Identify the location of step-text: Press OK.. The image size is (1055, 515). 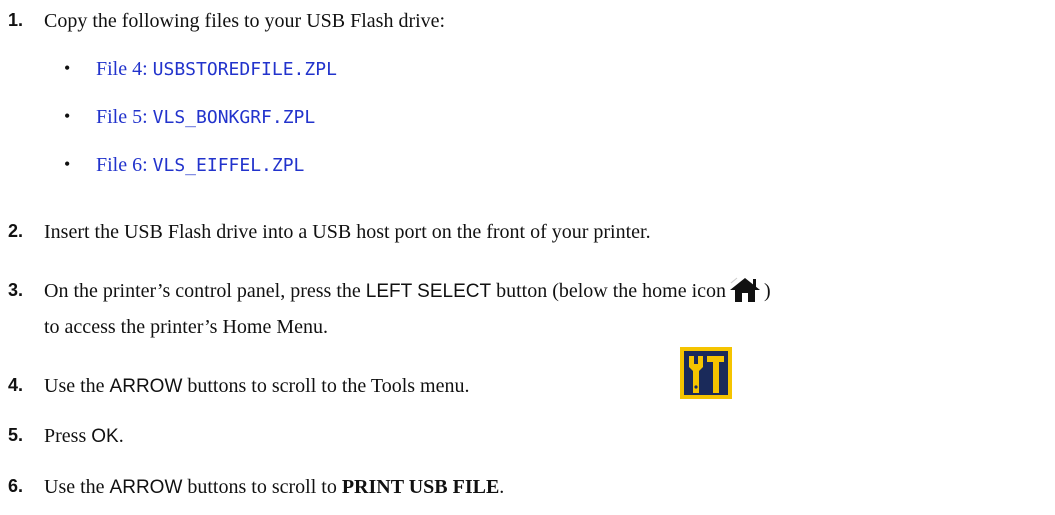
(84, 436).